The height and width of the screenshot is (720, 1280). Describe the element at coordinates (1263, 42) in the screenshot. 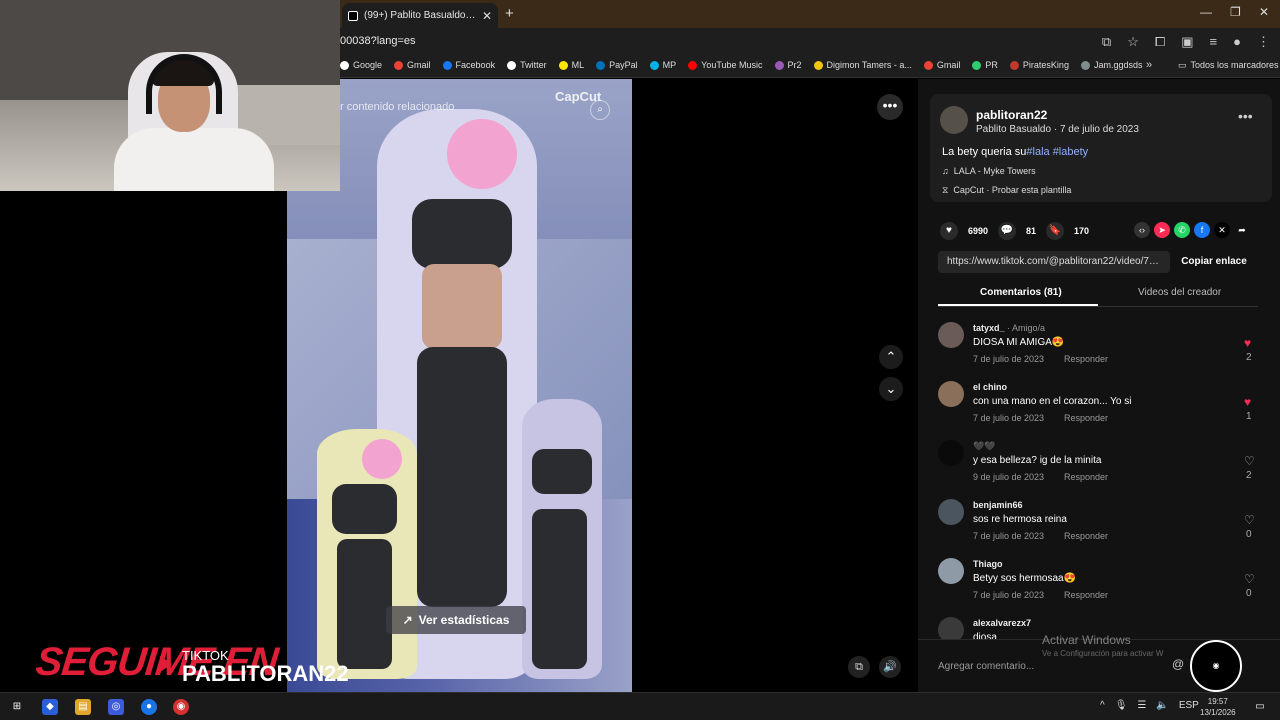

I see `menu-icon: ⋮` at that location.